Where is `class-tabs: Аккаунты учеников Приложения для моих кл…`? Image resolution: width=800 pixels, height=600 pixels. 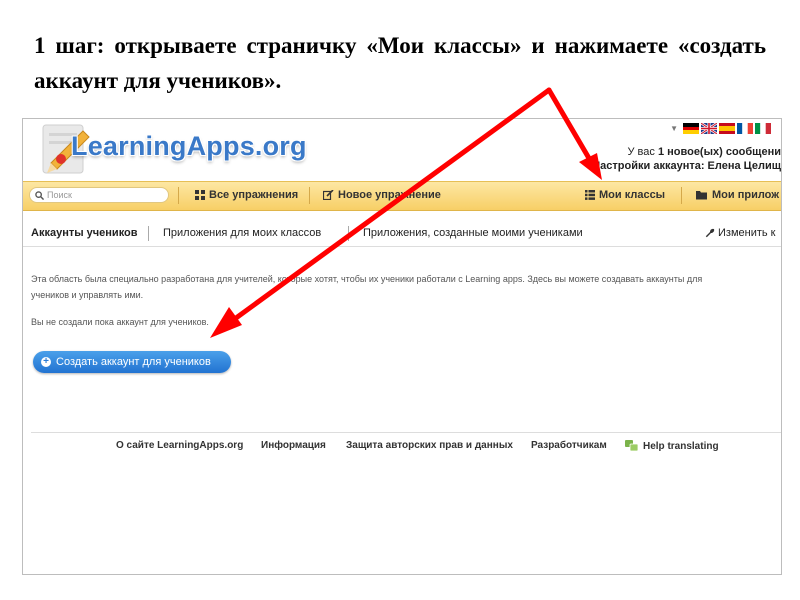
class-tabs: Аккаунты учеников Приложения для моих кл… is located at coordinates (402, 234).